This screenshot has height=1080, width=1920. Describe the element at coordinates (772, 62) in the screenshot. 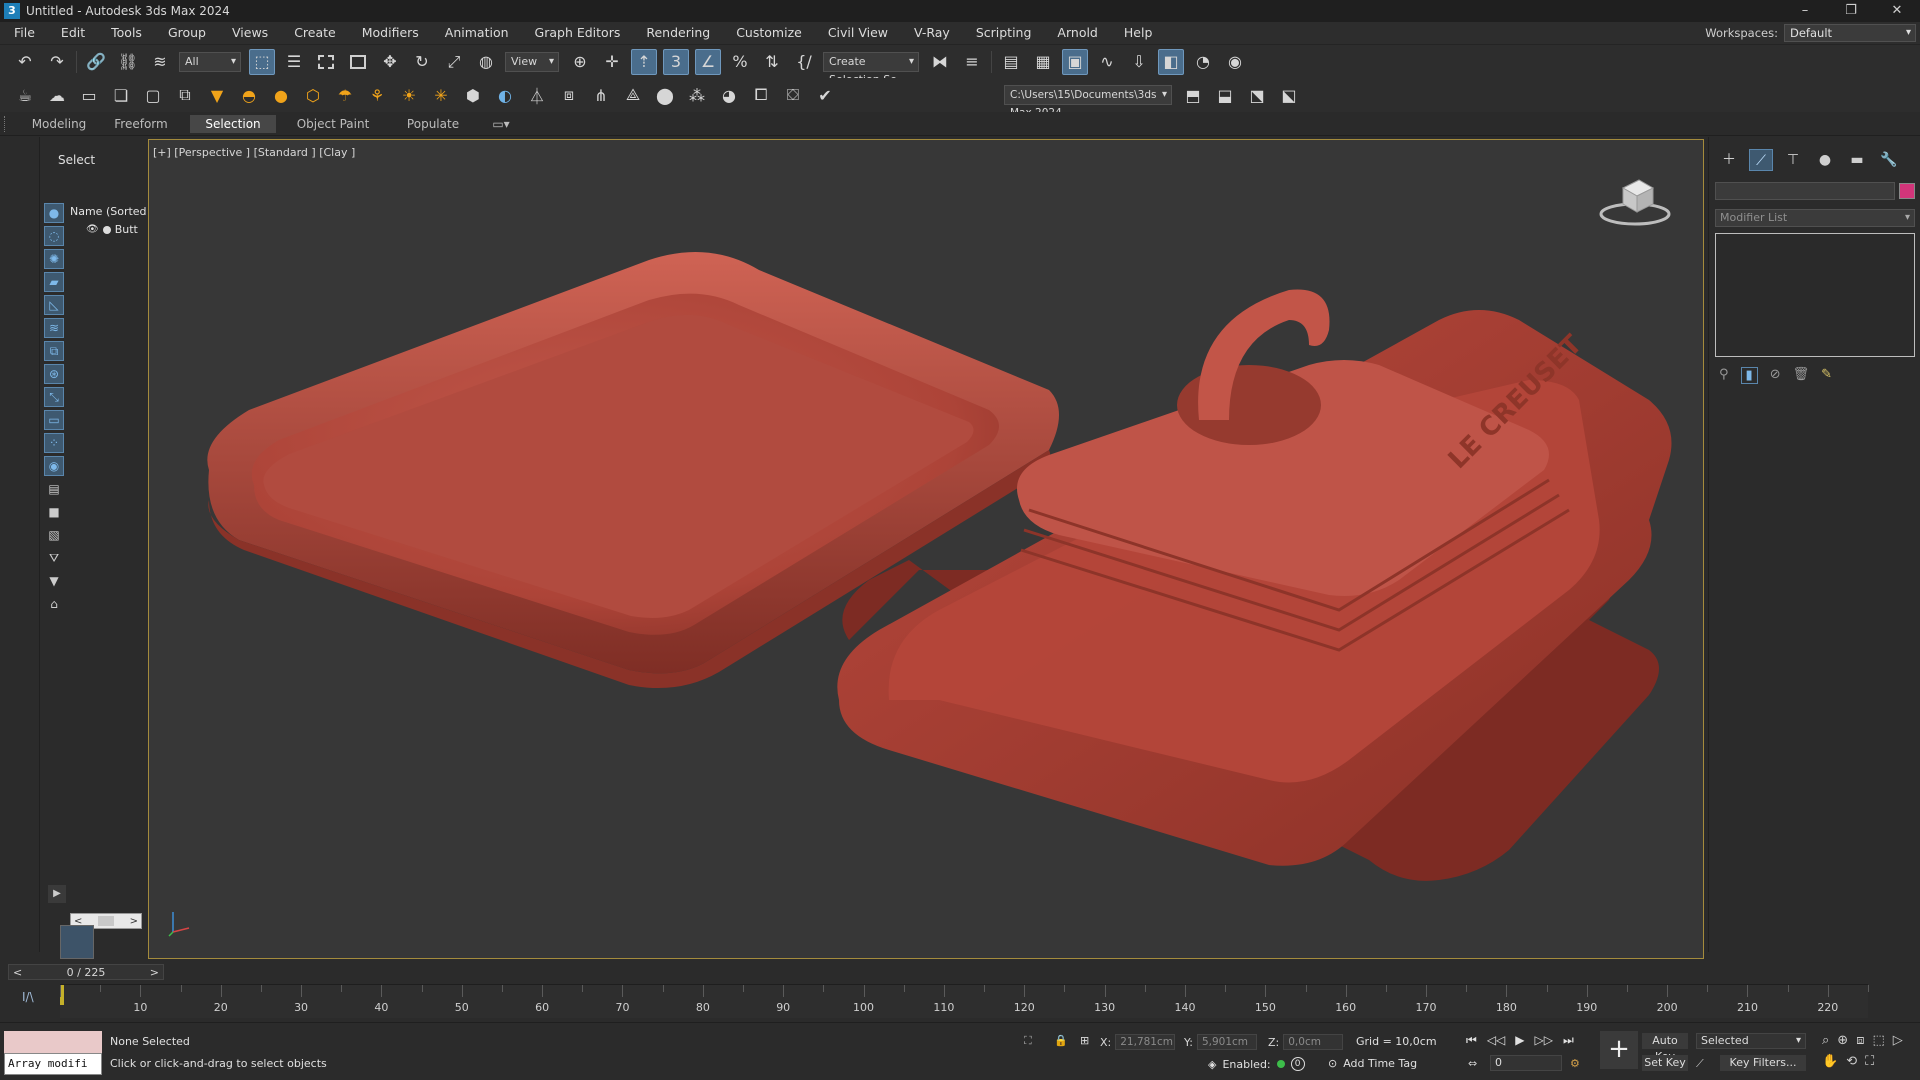

I see `spinner-snap-icon: ⇅` at that location.